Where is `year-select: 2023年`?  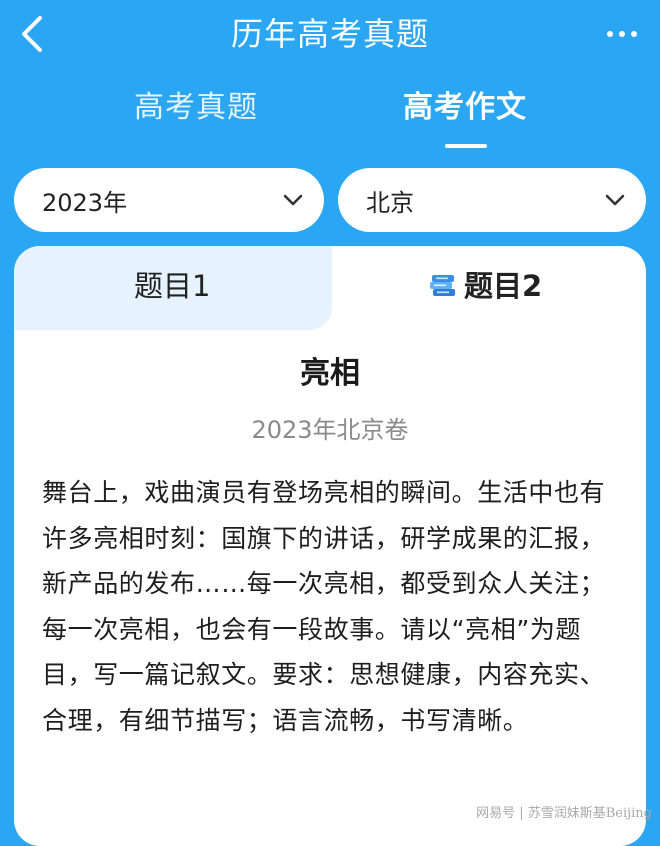 year-select: 2023年 is located at coordinates (169, 200).